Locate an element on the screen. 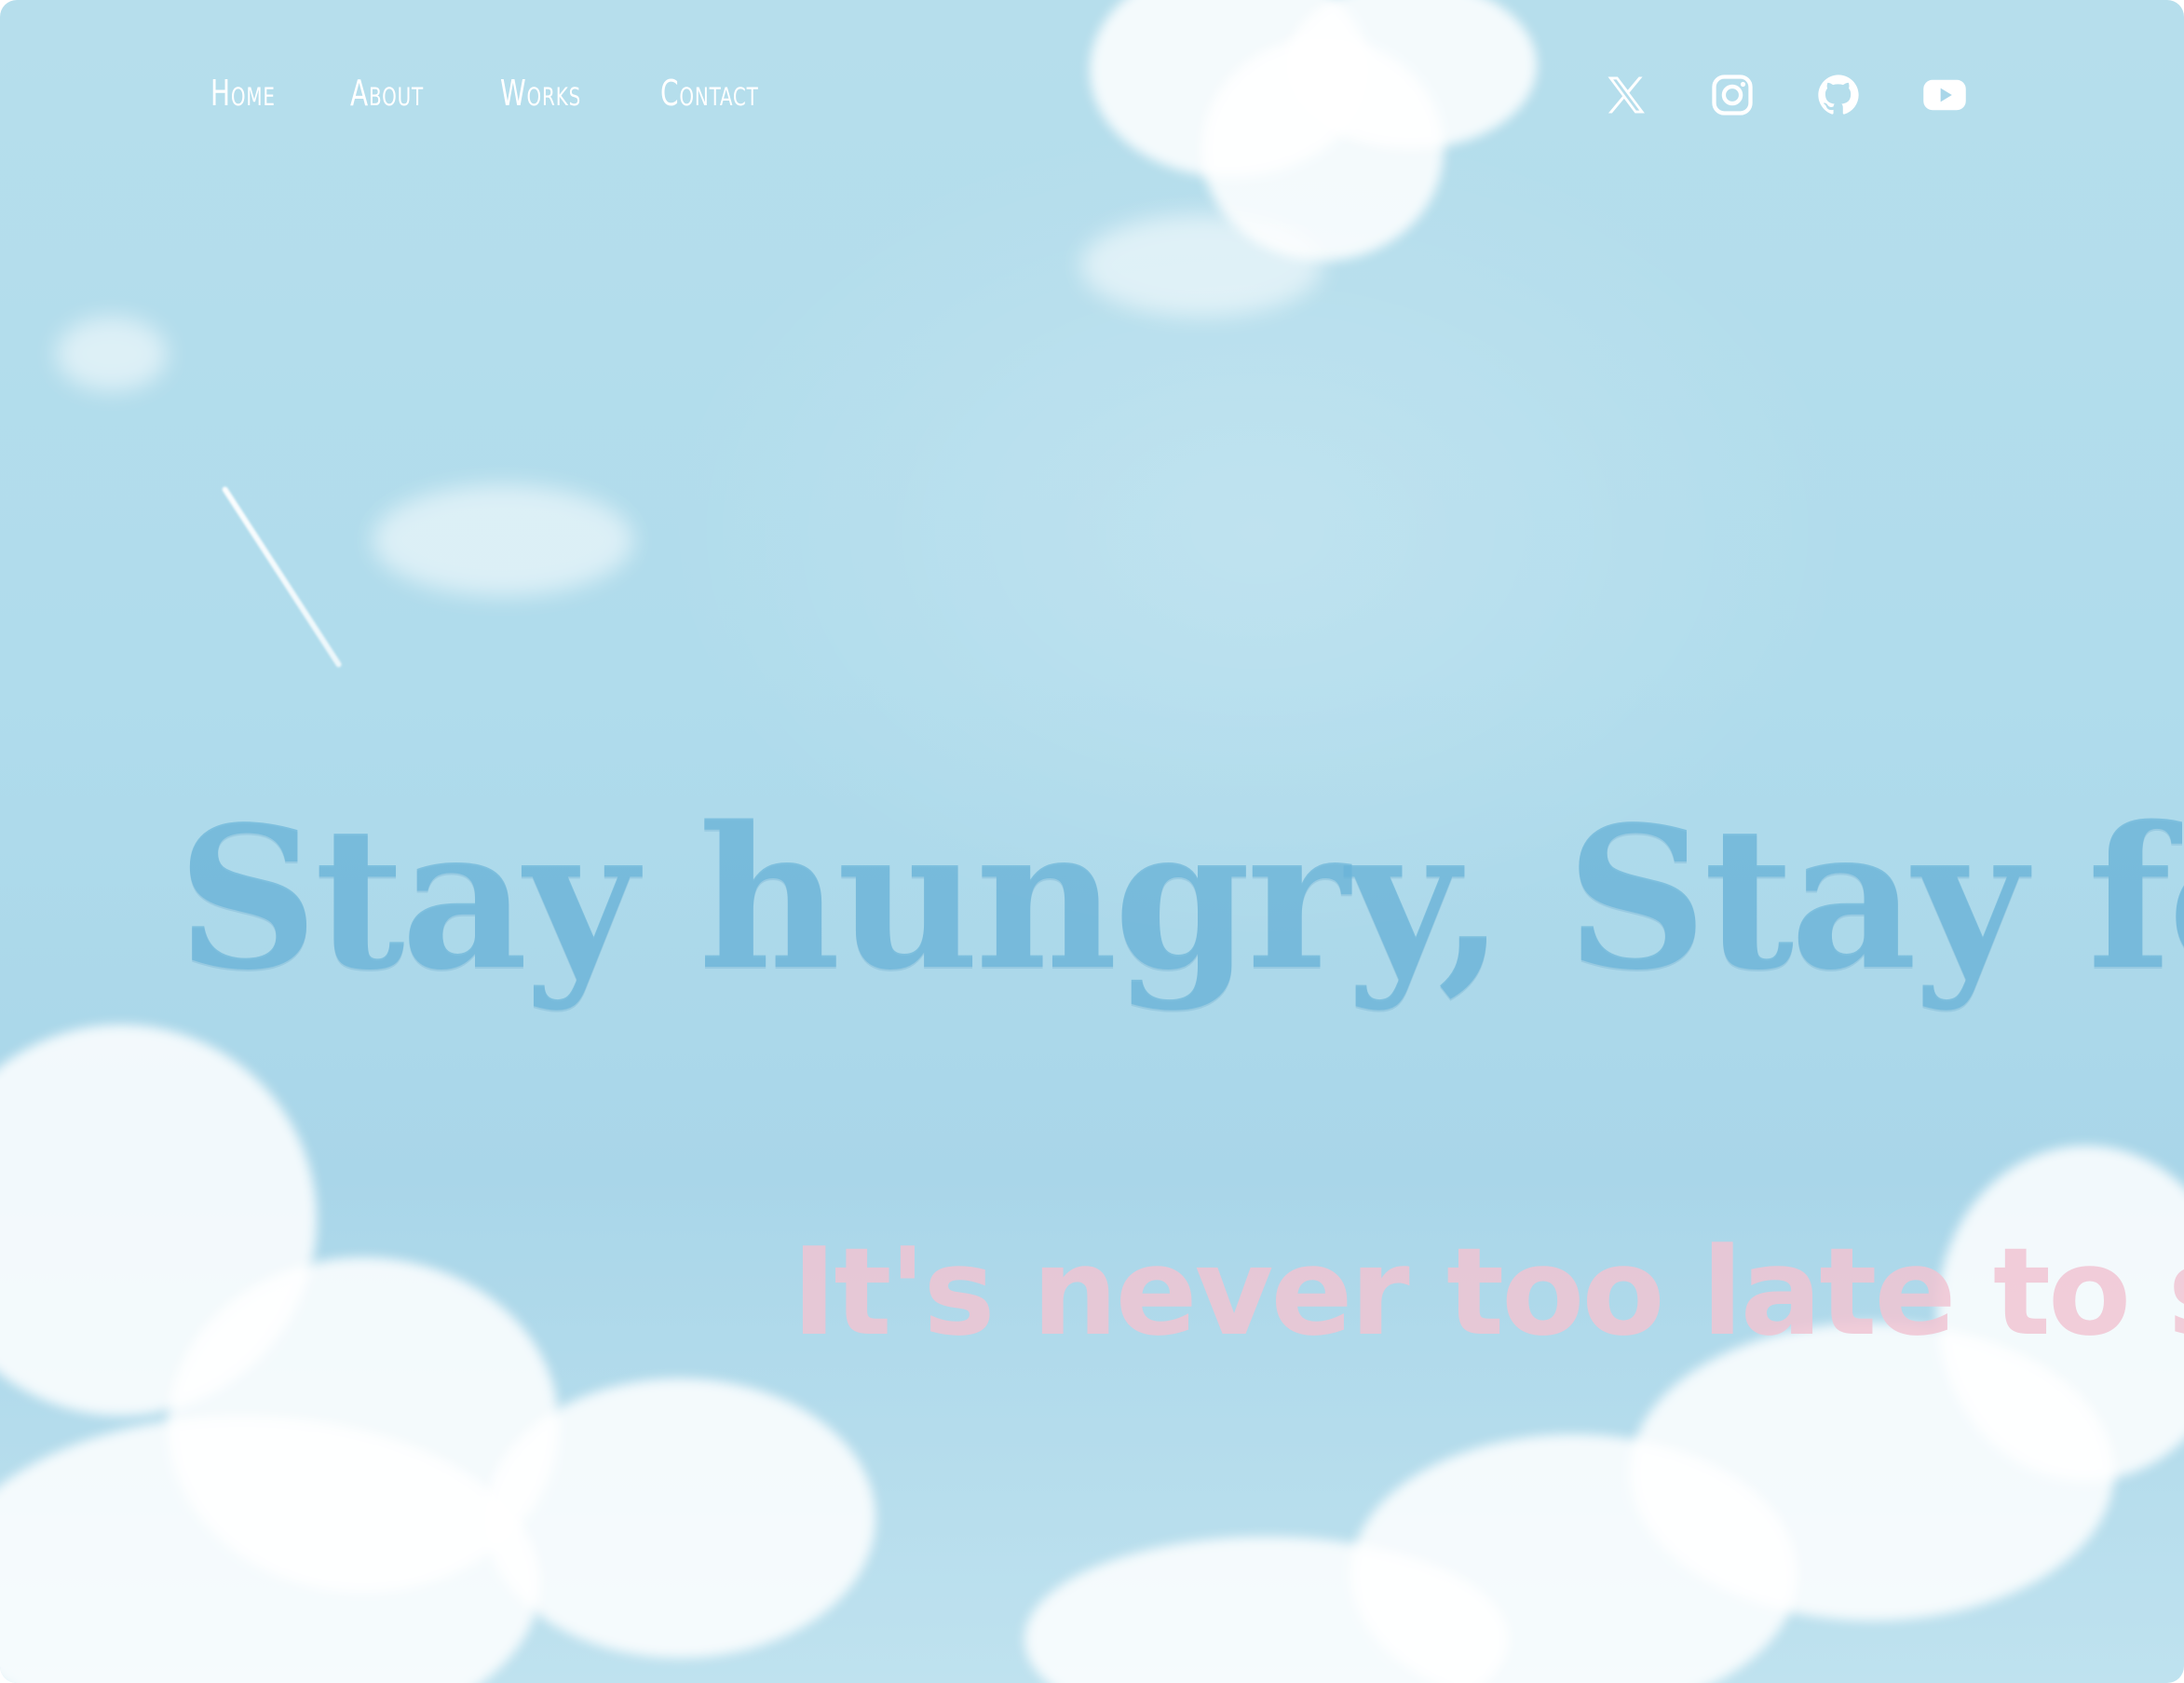 This screenshot has height=1683, width=2184. nav-works: Works is located at coordinates (540, 93).